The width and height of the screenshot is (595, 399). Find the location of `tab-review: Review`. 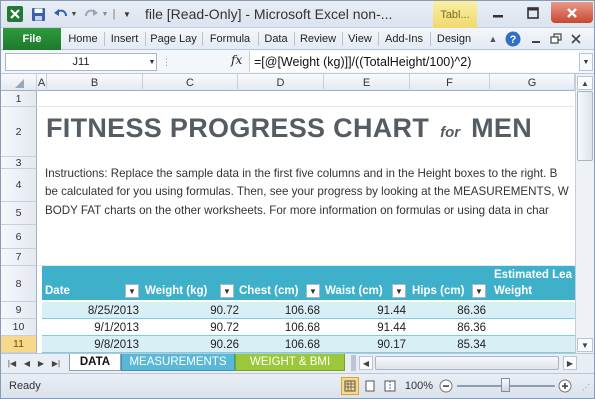

tab-review: Review is located at coordinates (318, 39).